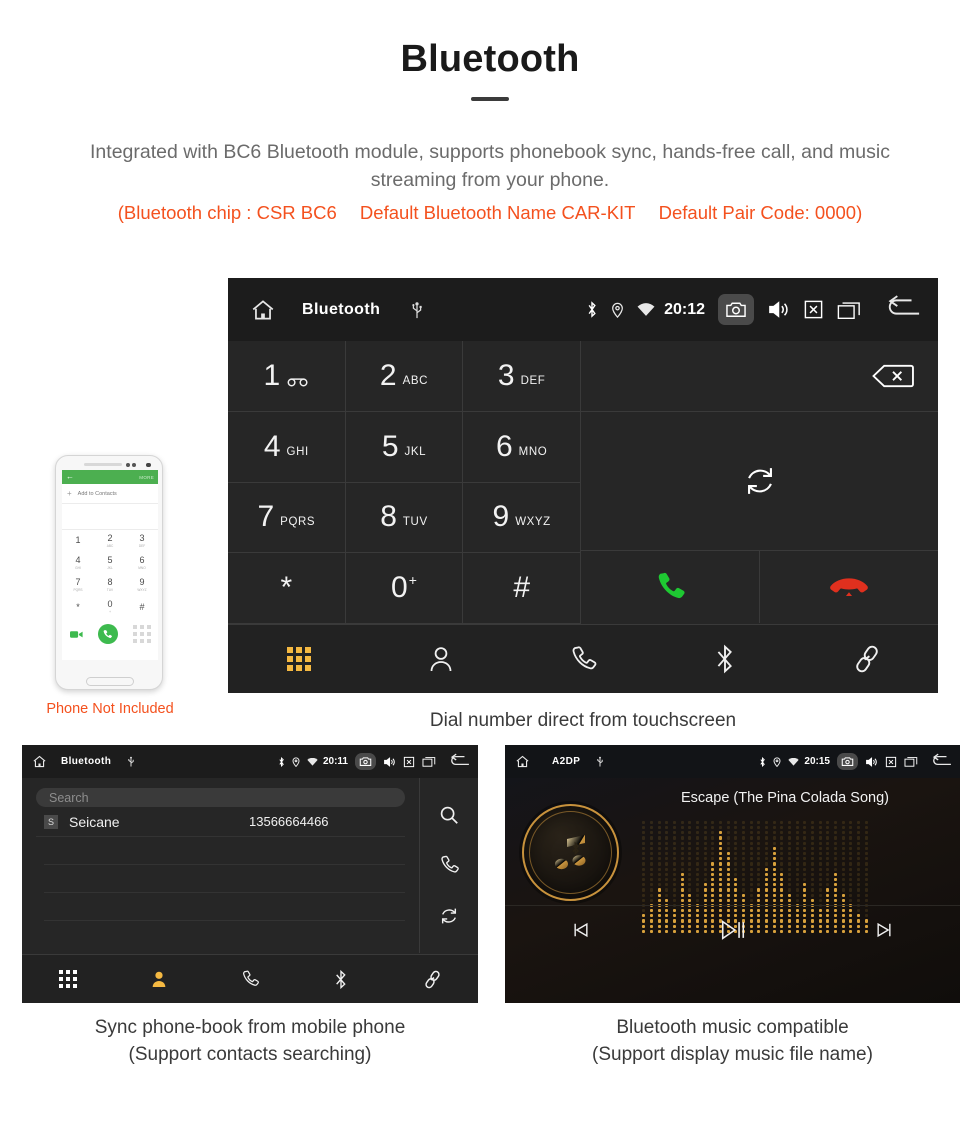 The image size is (980, 1134). I want to click on dial-key-6: 6 MNO, so click(522, 447).